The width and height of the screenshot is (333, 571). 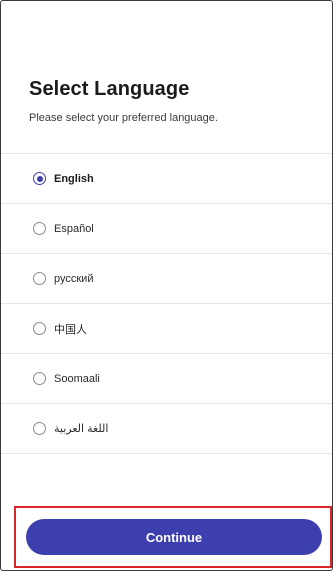 What do you see at coordinates (77, 378) in the screenshot?
I see `language-option-label: Soomaali` at bounding box center [77, 378].